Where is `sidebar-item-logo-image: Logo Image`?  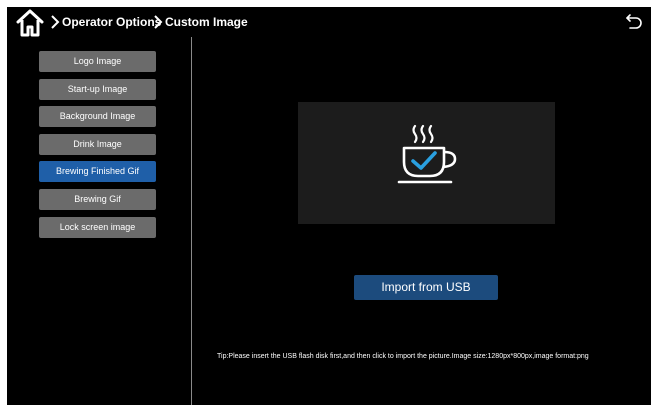 sidebar-item-logo-image: Logo Image is located at coordinates (97, 61).